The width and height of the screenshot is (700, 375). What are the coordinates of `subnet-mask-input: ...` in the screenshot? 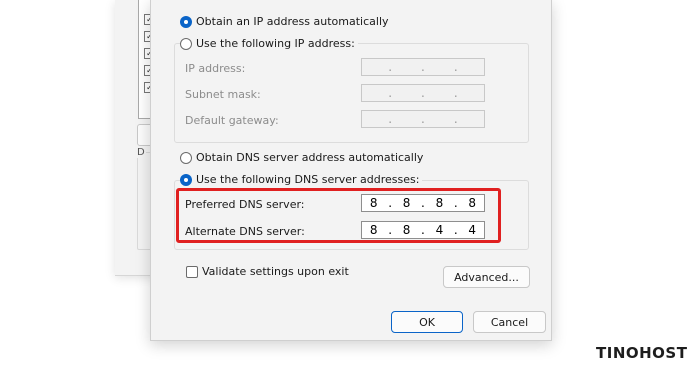 It's located at (423, 93).